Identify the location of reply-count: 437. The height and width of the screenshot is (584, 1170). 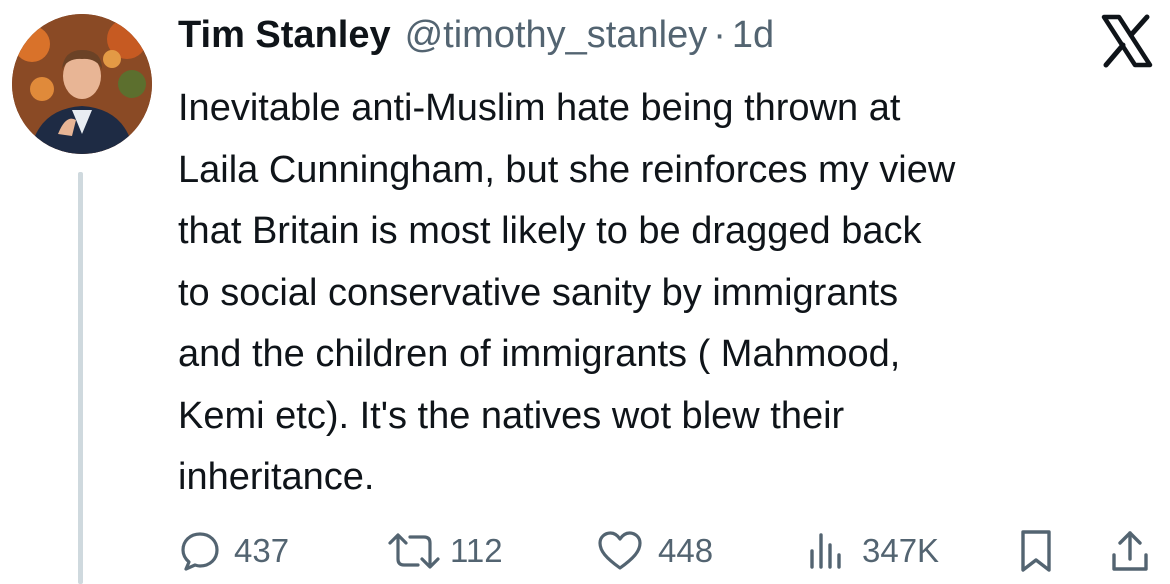
(262, 550).